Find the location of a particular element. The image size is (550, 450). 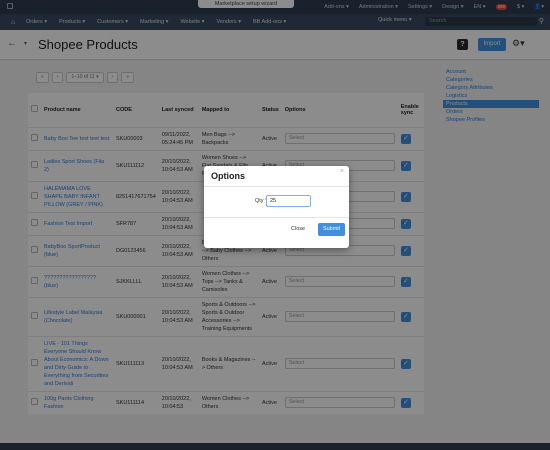

close-icon: × is located at coordinates (342, 171).